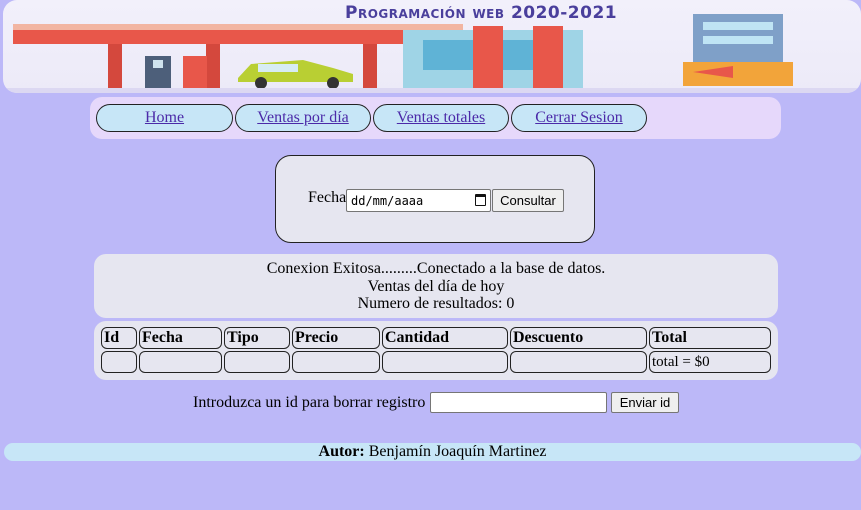  Describe the element at coordinates (528, 200) in the screenshot. I see `consultar-button: Consultar` at that location.